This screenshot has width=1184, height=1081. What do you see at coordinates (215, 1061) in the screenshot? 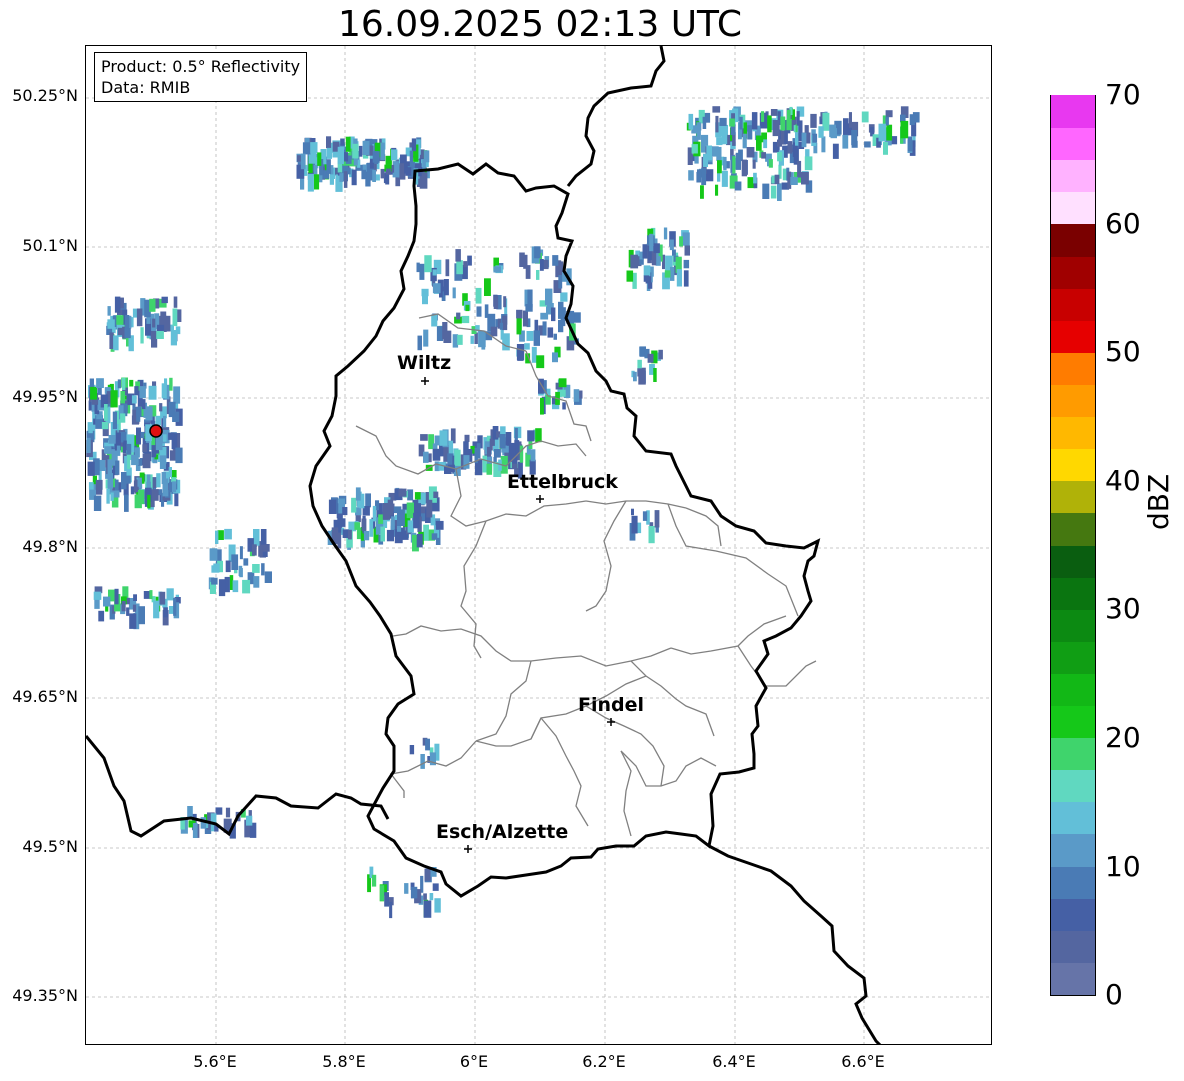
I see `lon-tick: 5.6°E` at bounding box center [215, 1061].